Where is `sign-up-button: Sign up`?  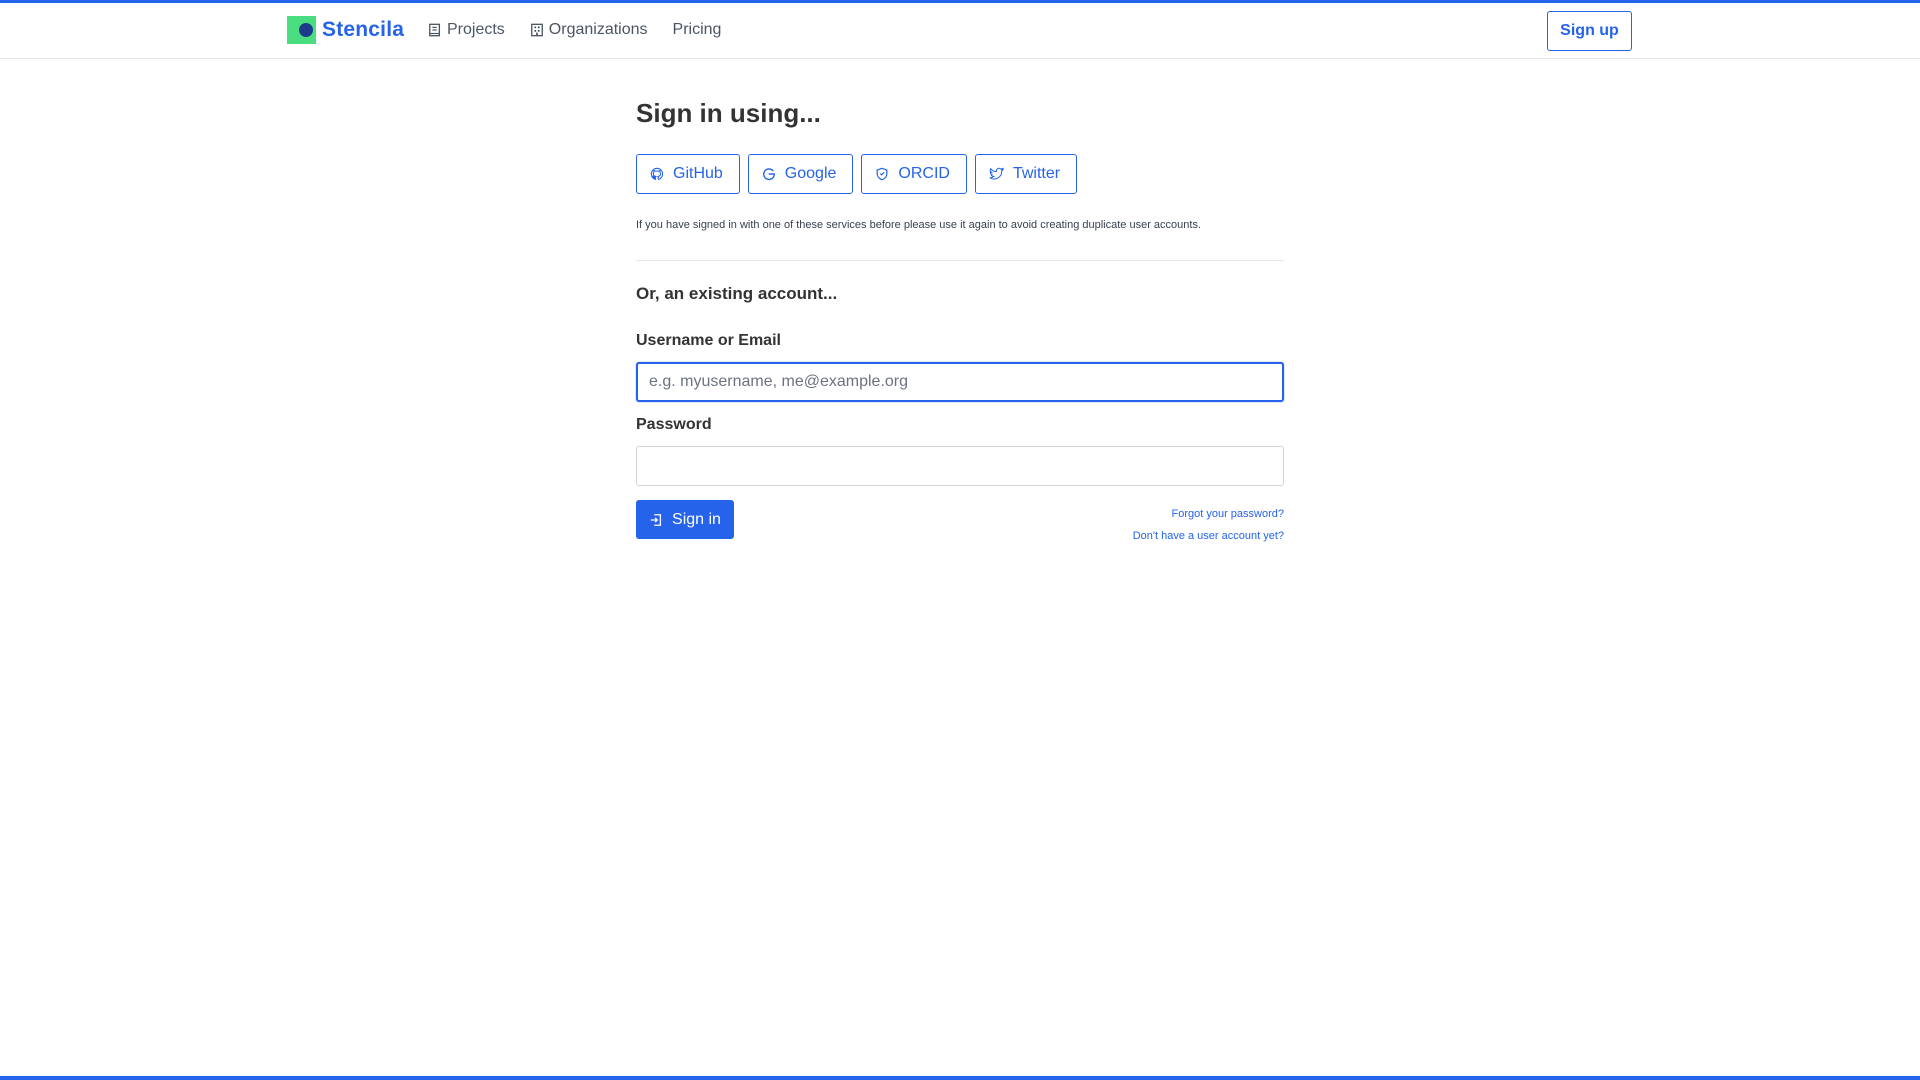
sign-up-button: Sign up is located at coordinates (1589, 31).